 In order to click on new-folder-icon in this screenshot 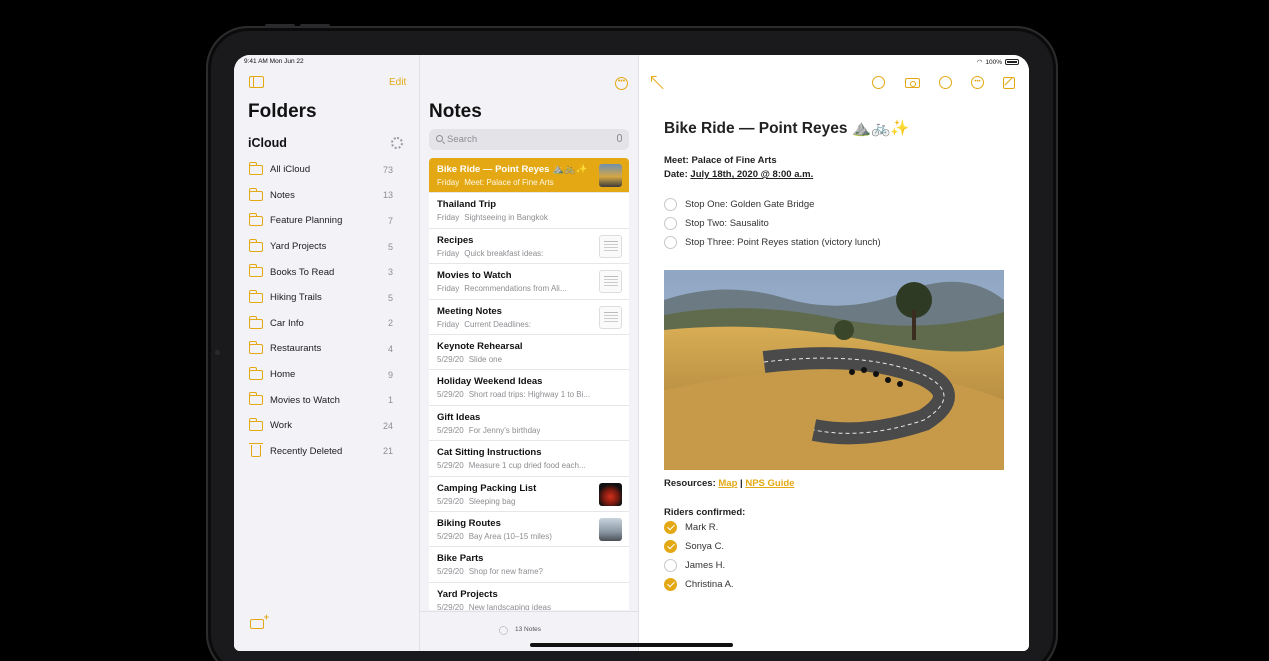, I will do `click(259, 620)`.